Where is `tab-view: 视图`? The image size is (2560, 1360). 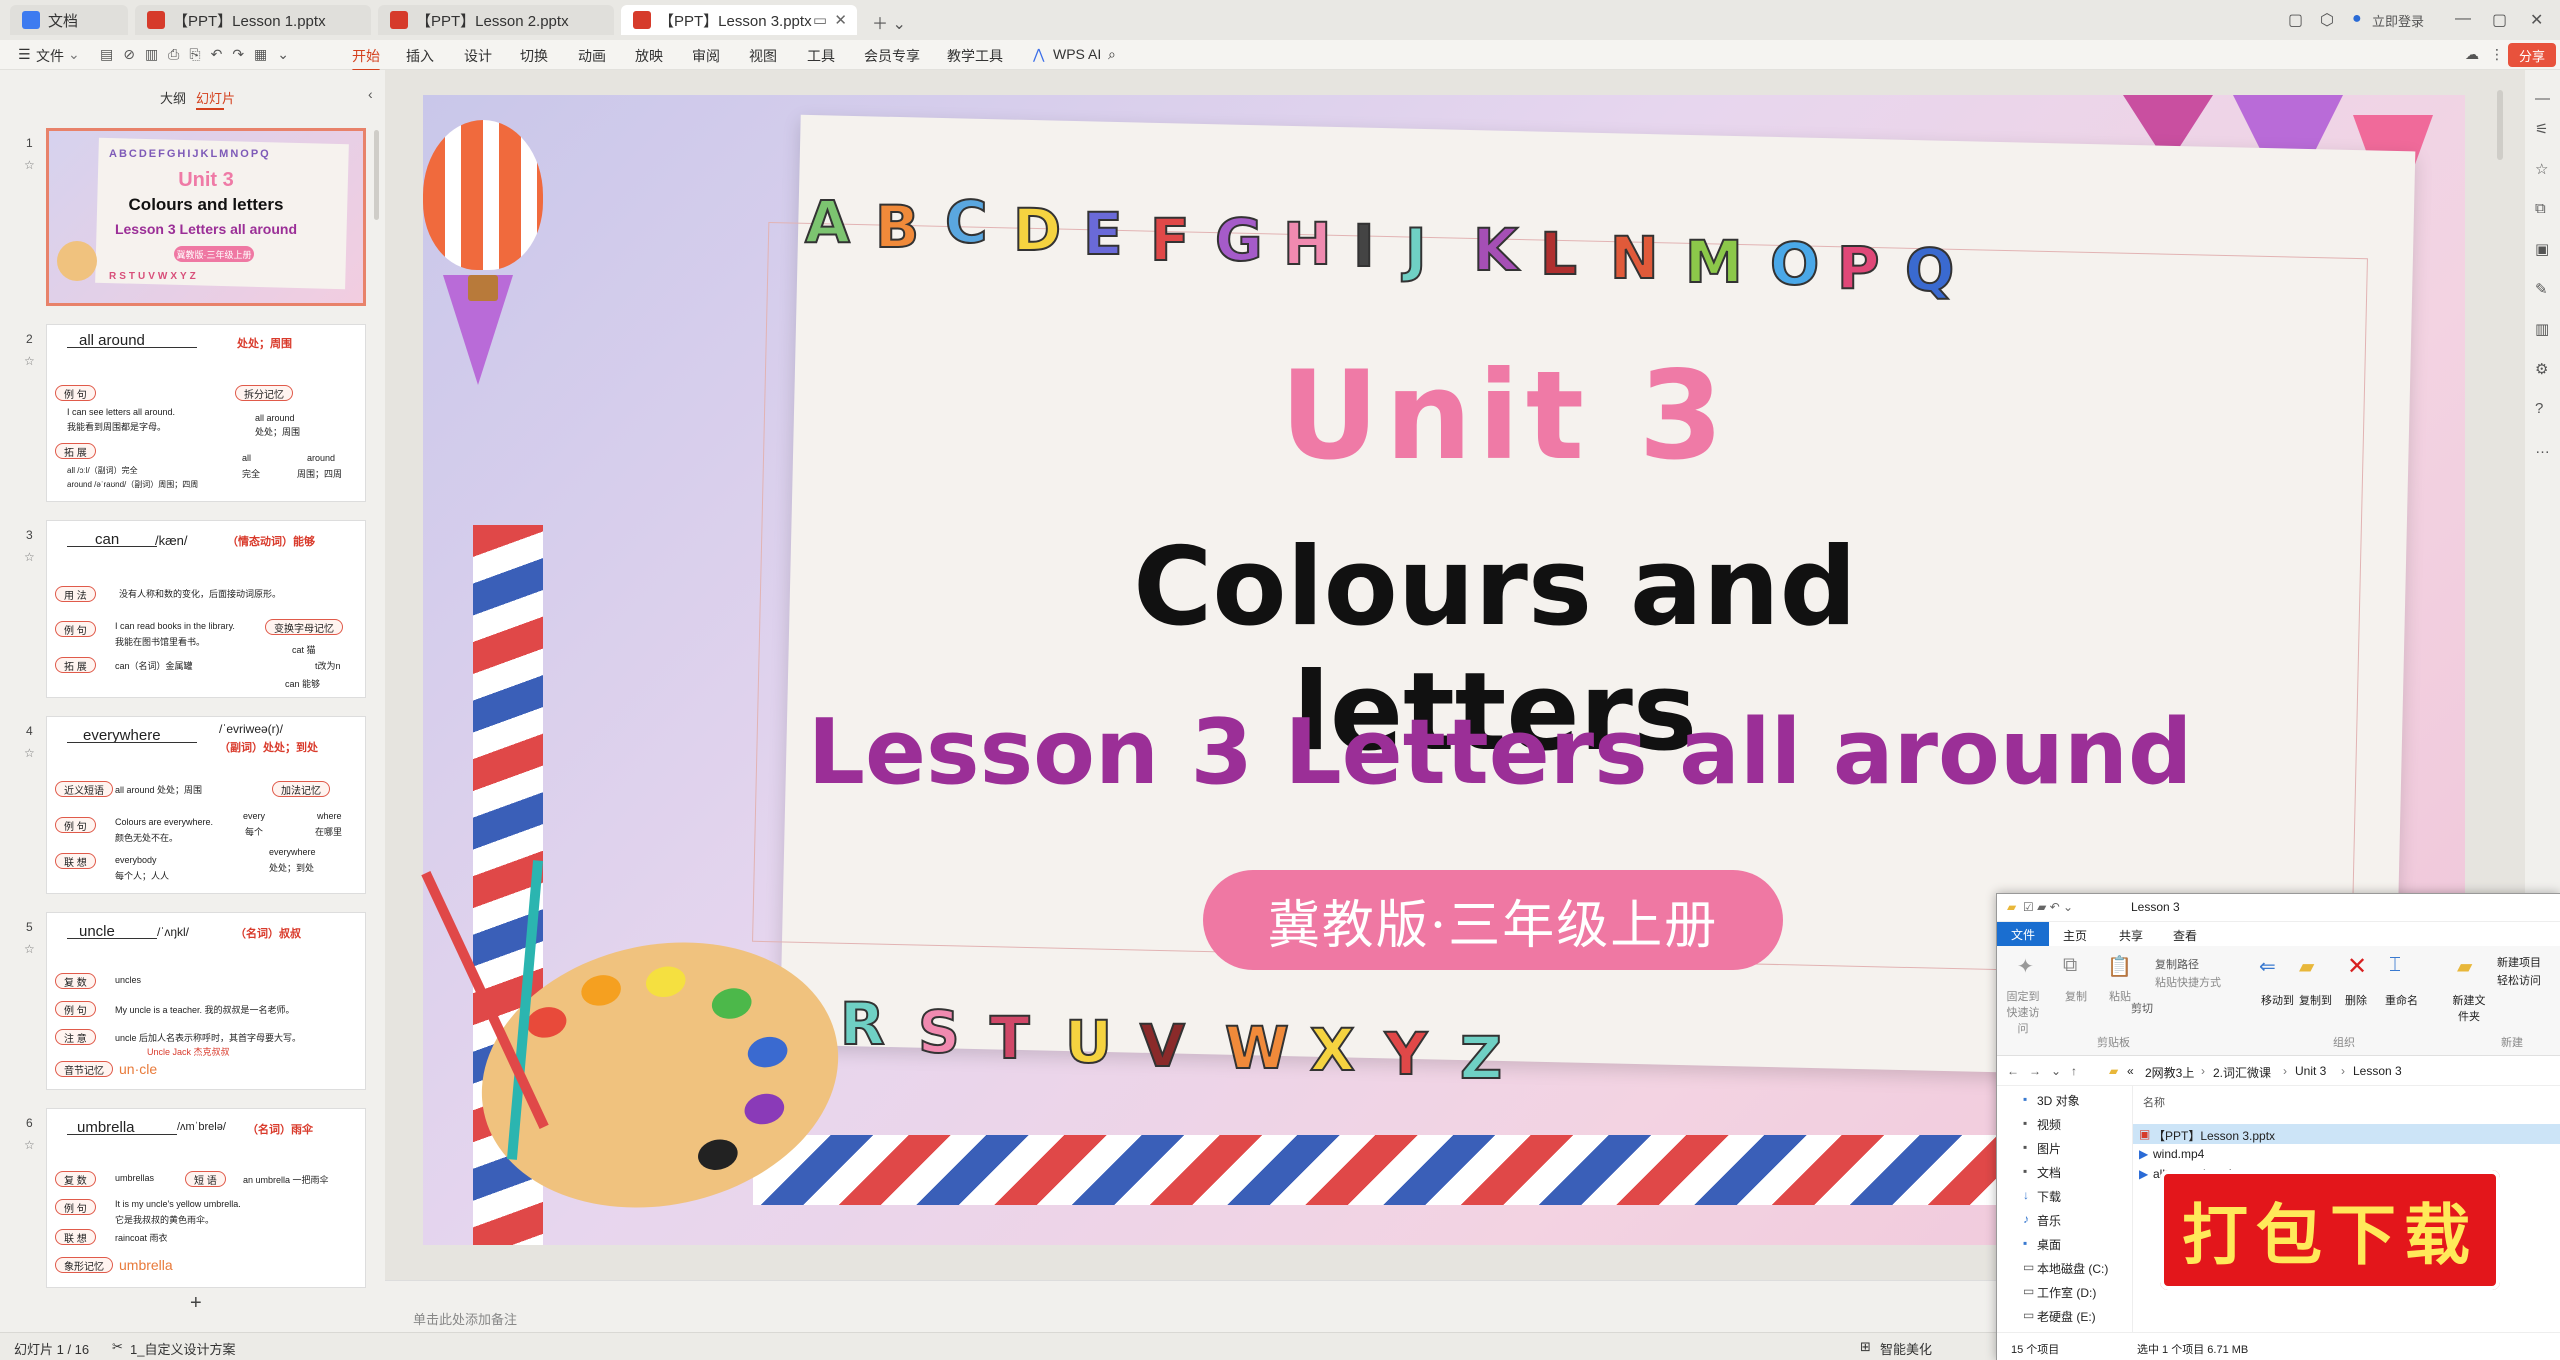
tab-view: 视图 is located at coordinates (763, 56).